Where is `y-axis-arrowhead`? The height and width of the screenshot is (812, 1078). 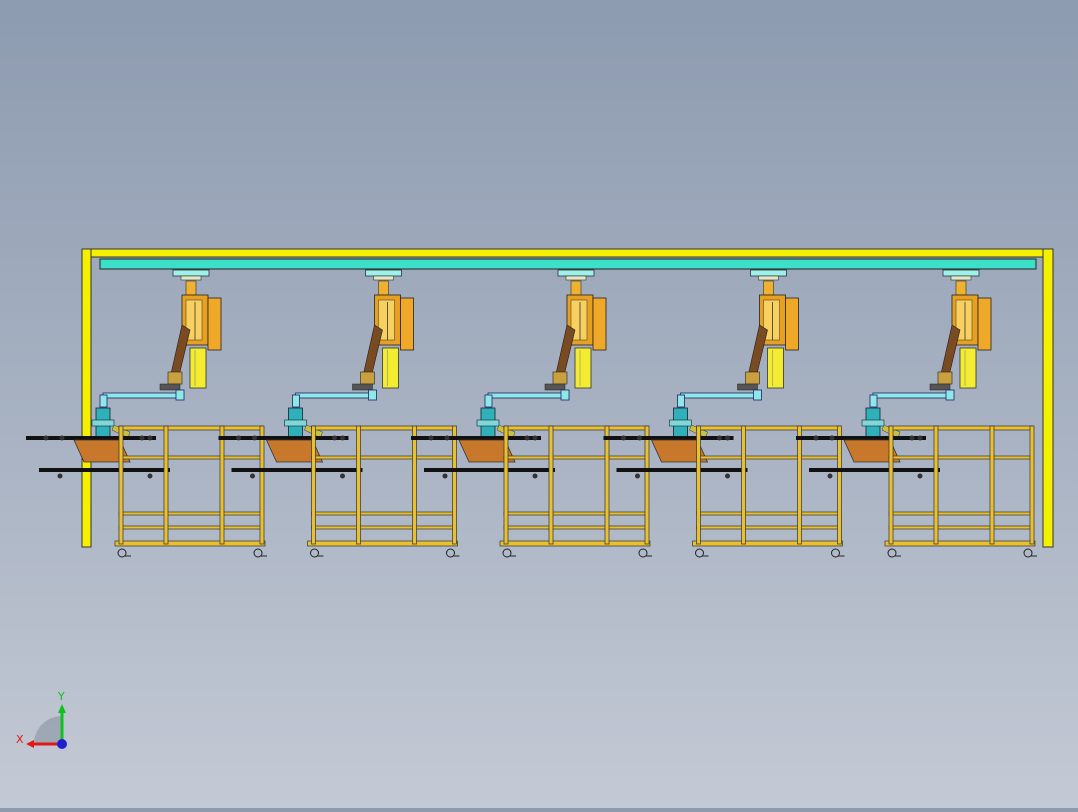
y-axis-arrowhead is located at coordinates (62, 708).